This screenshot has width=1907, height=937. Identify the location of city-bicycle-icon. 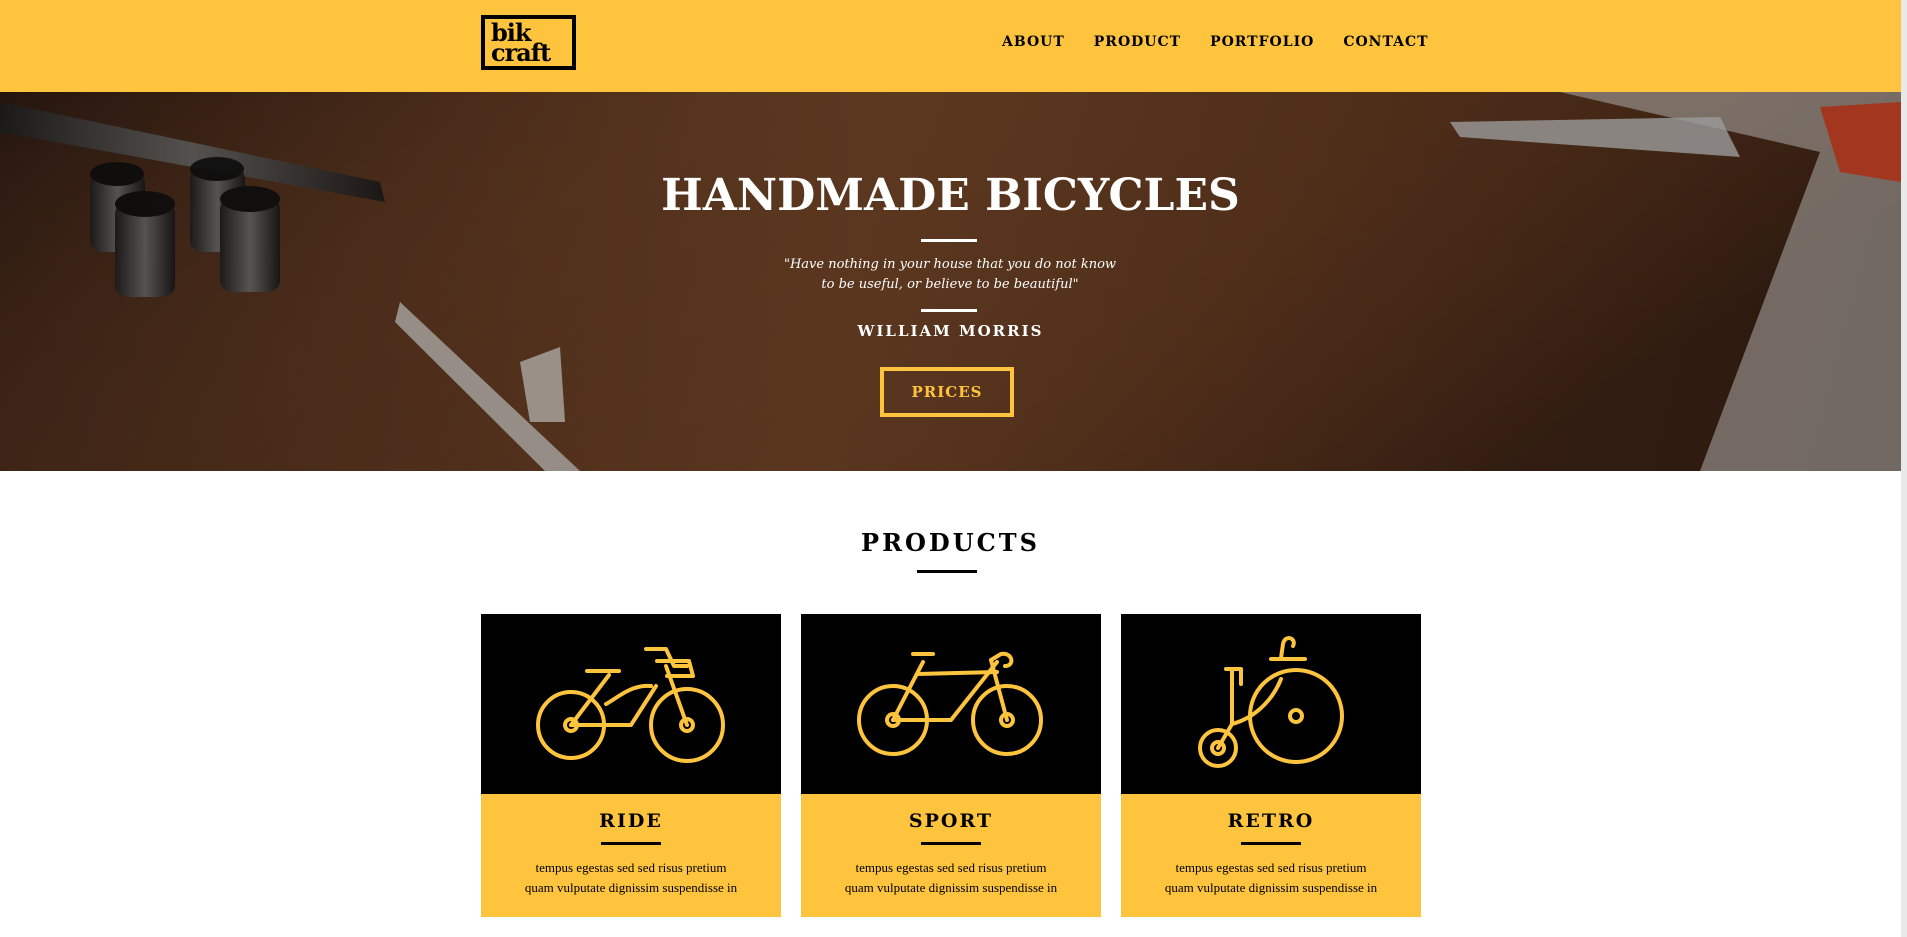
(630, 705).